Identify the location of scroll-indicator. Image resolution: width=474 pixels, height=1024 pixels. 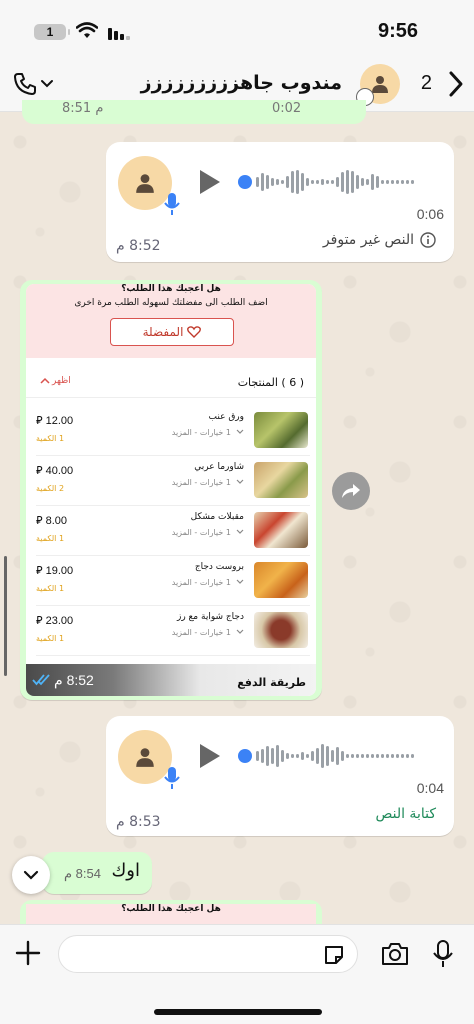
(5, 616).